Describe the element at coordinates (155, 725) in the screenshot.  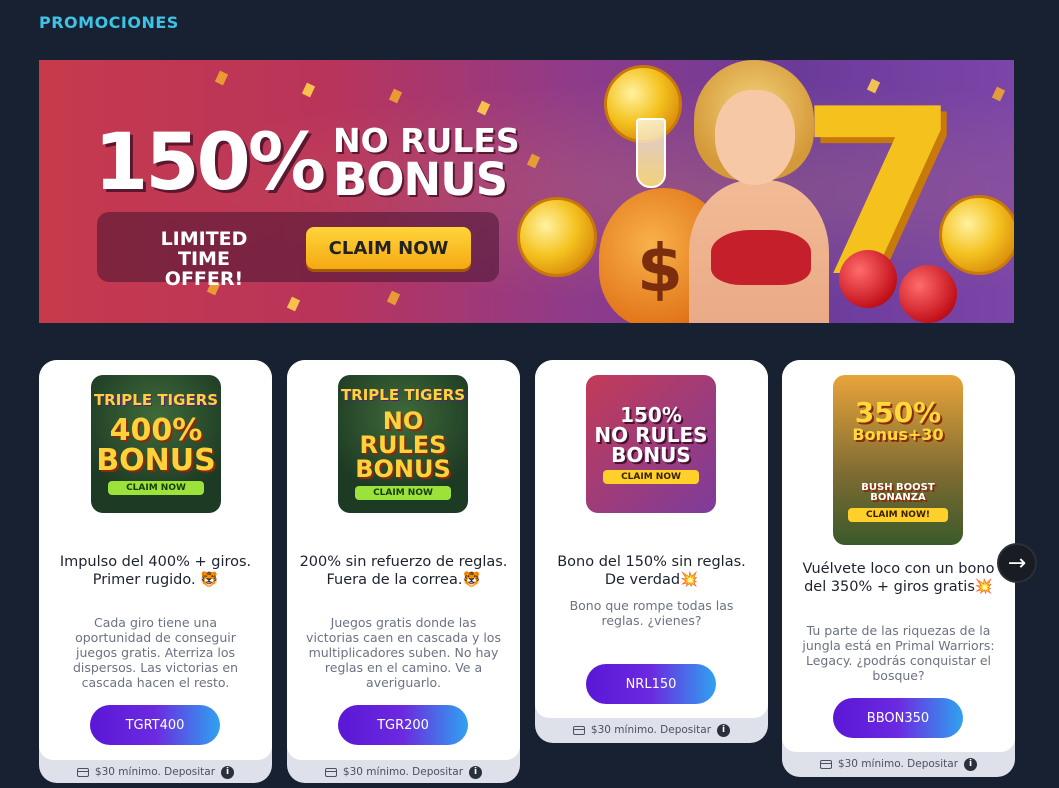
I see `promo-code-button: TGRT400` at that location.